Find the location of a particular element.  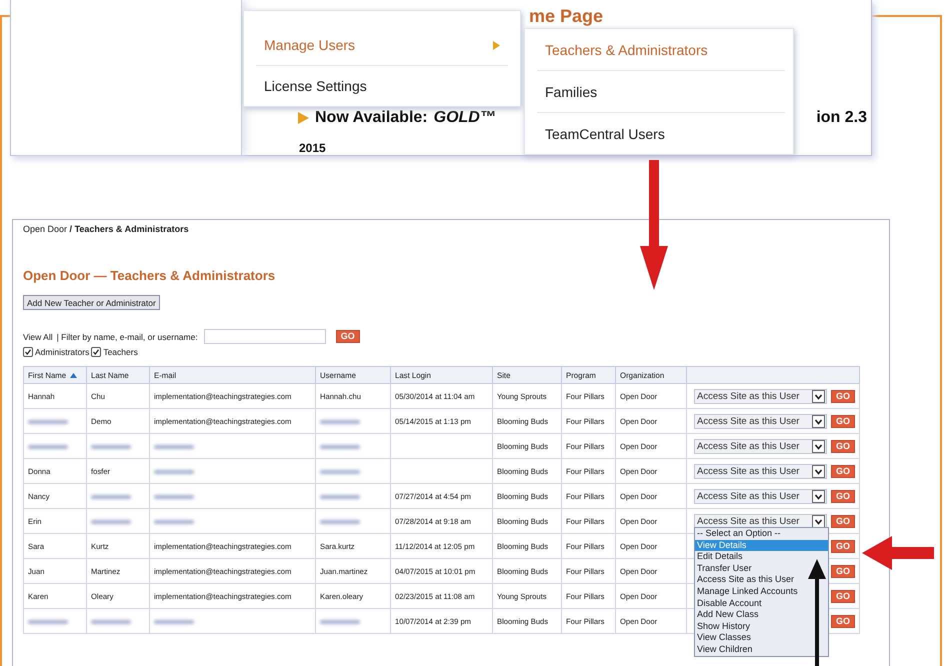

option-item: View Children is located at coordinates (761, 650).